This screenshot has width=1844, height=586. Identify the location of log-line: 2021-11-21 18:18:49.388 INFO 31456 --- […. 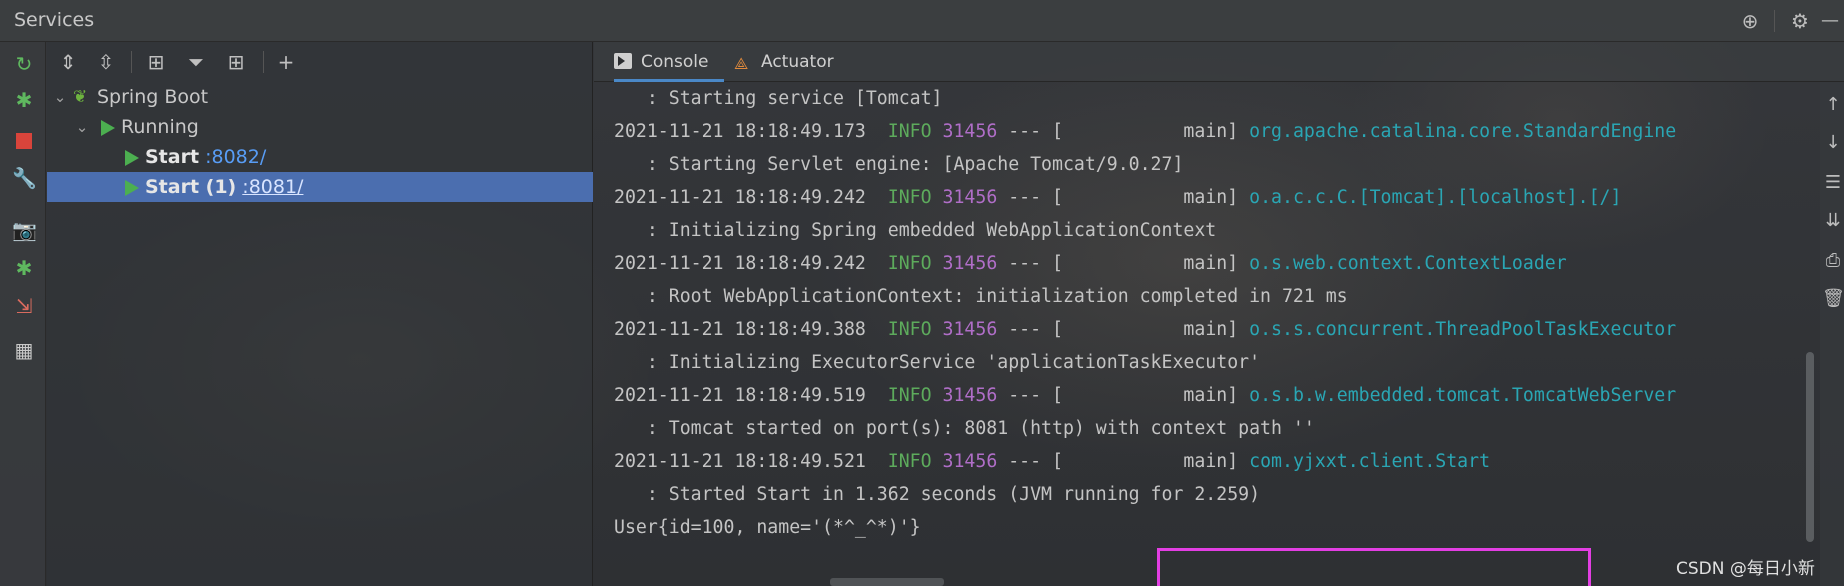
(1145, 329).